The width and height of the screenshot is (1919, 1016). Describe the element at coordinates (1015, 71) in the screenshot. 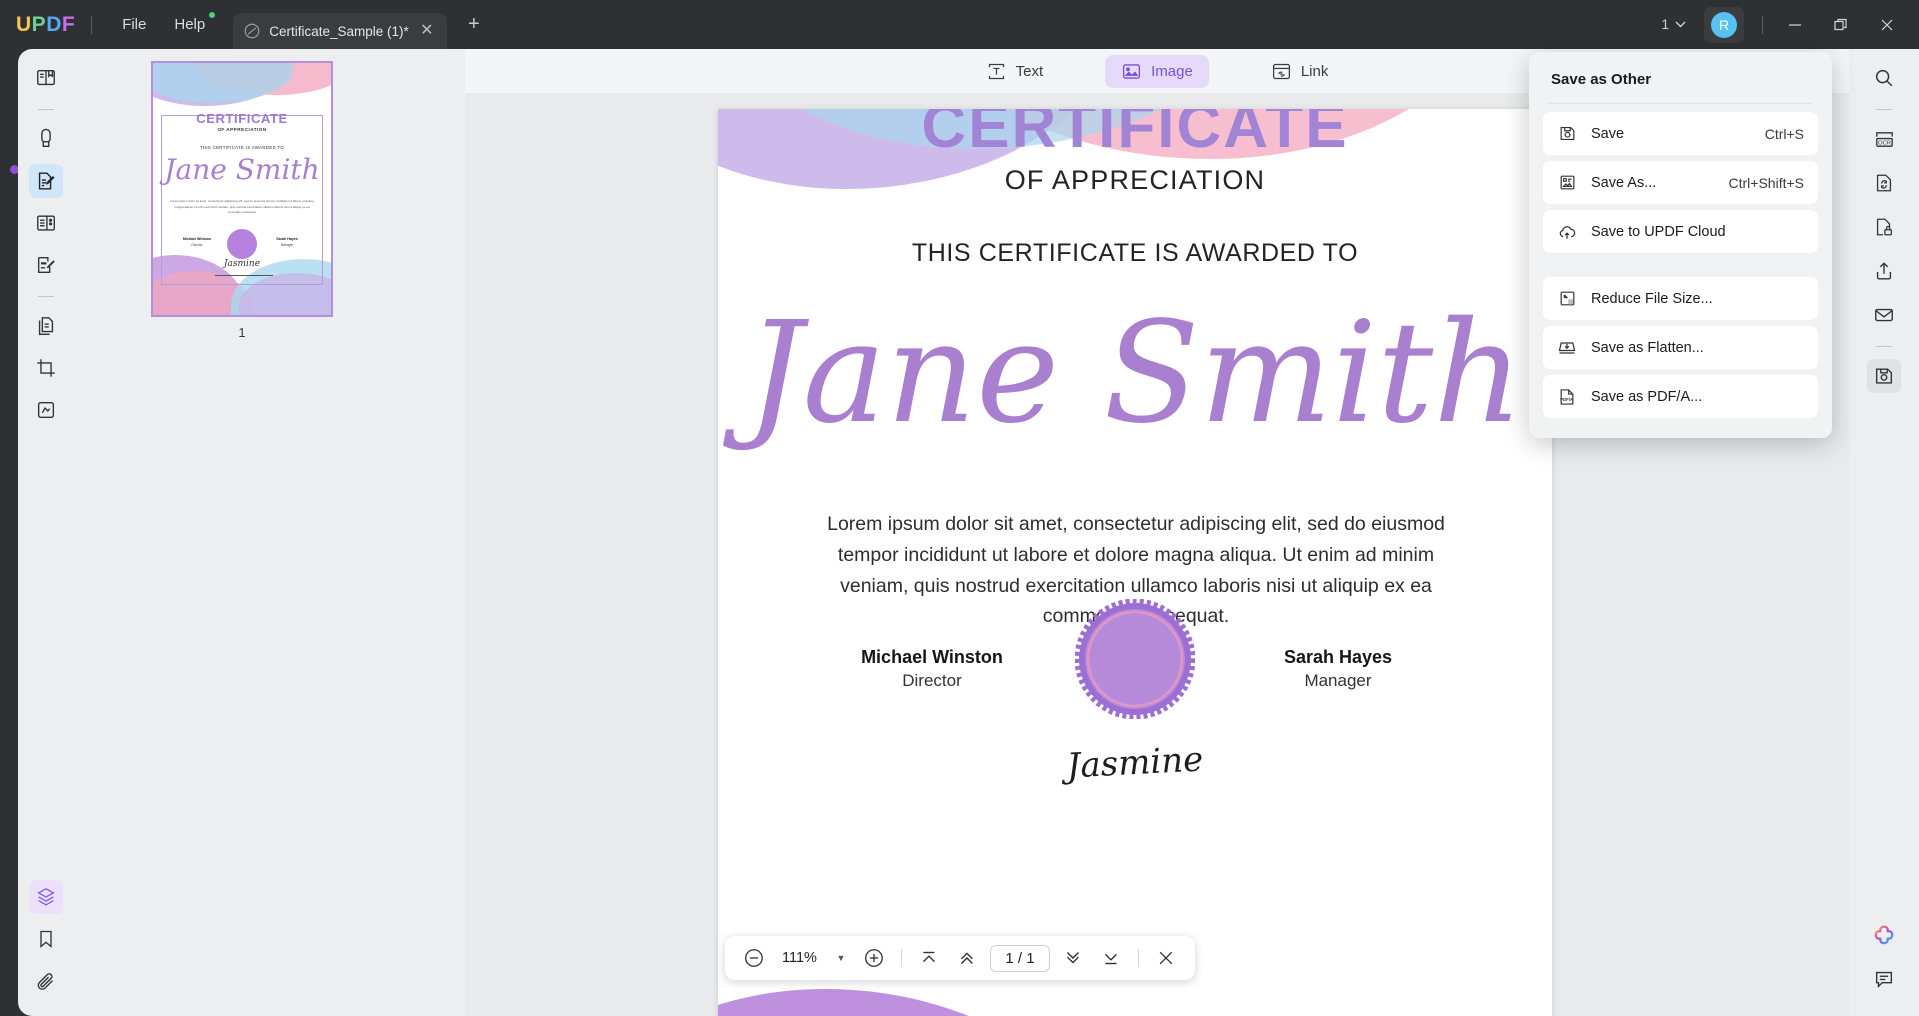

I see `tab-text: Text` at that location.